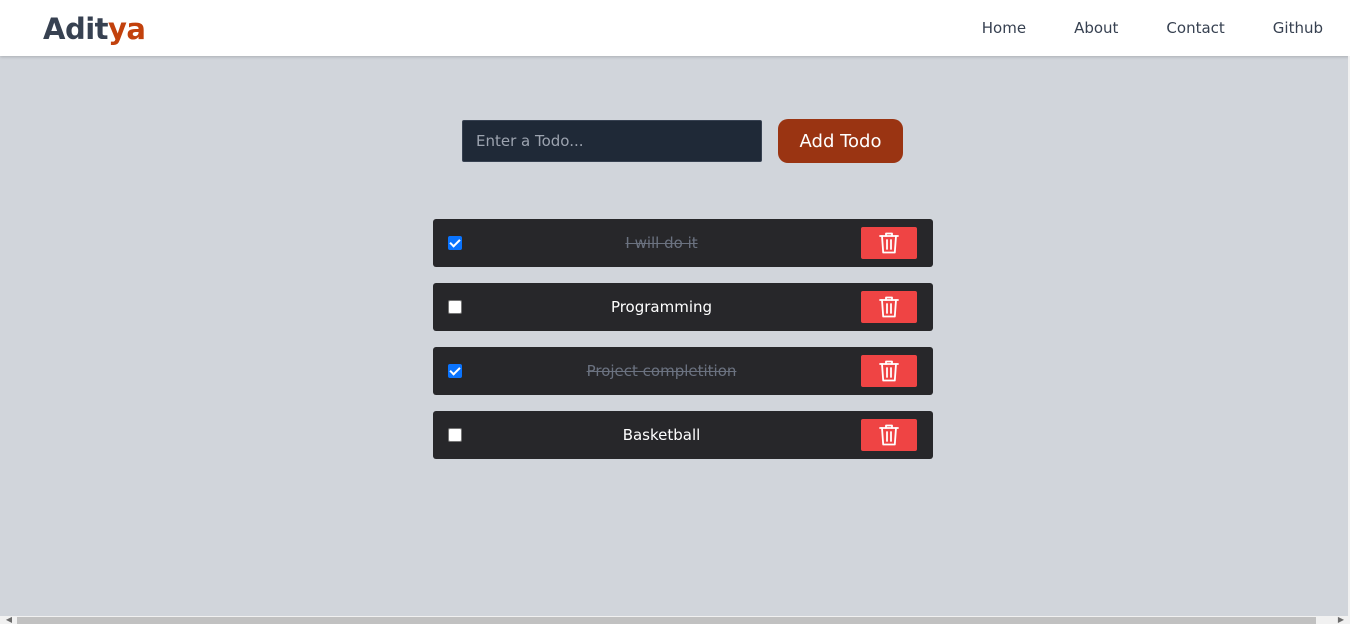  I want to click on brand-name-part2: ya, so click(127, 29).